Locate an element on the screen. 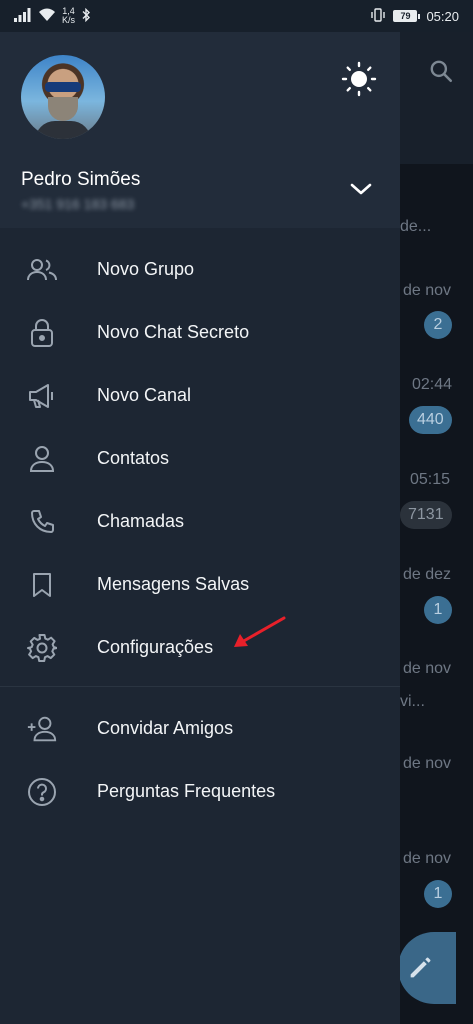  network-speed: 1,4 K/s is located at coordinates (69, 15).